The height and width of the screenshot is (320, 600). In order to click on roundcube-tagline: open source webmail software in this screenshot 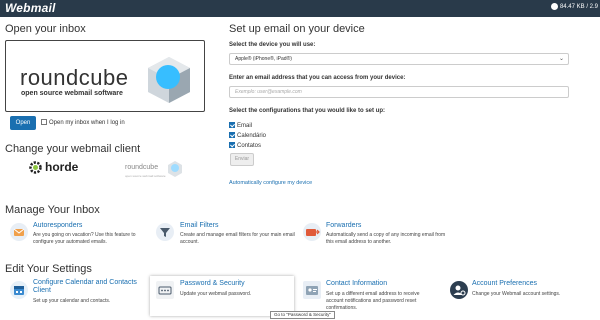, I will do `click(72, 93)`.